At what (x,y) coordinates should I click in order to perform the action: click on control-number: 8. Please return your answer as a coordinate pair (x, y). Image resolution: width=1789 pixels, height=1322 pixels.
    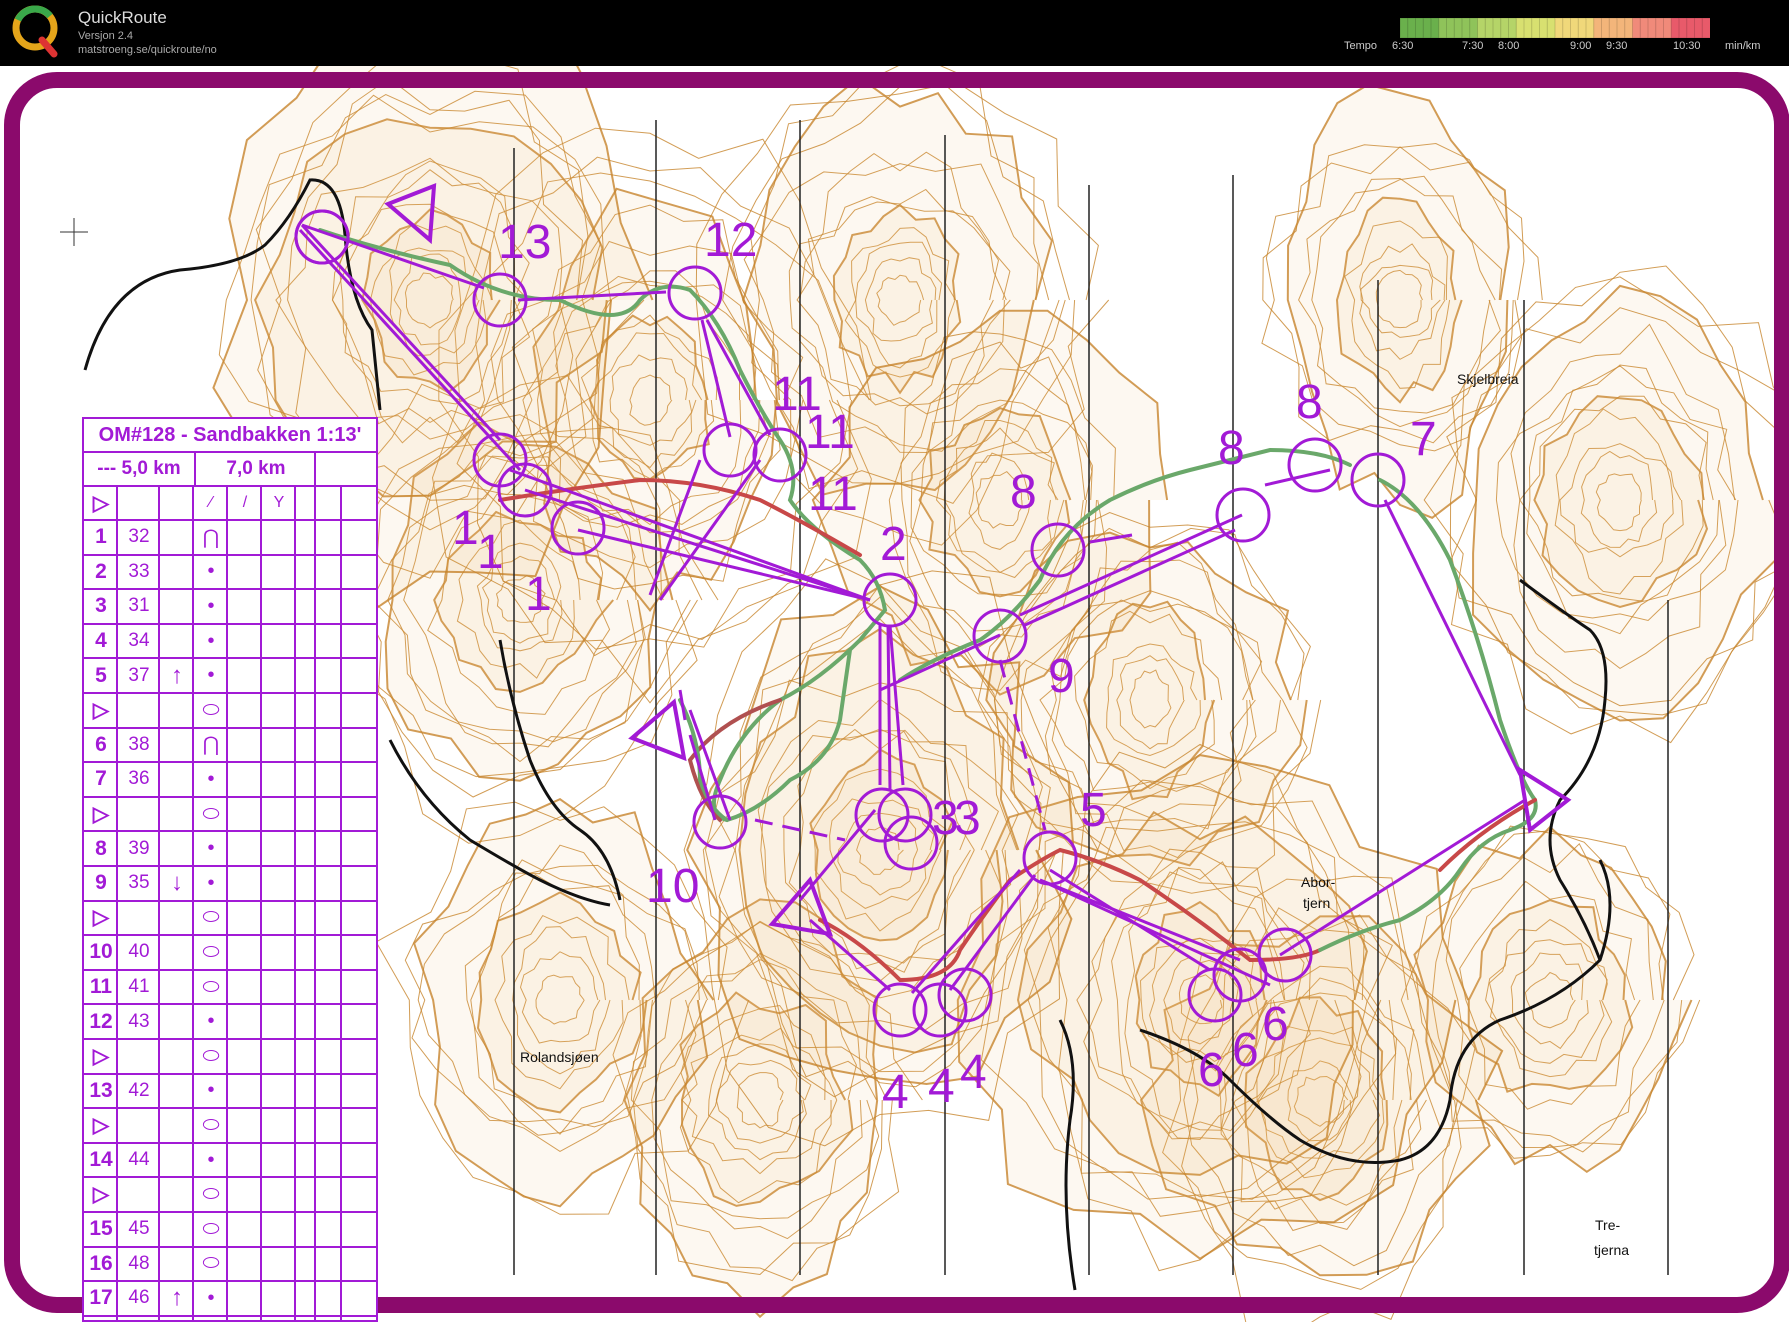
    Looking at the image, I should click on (1309, 402).